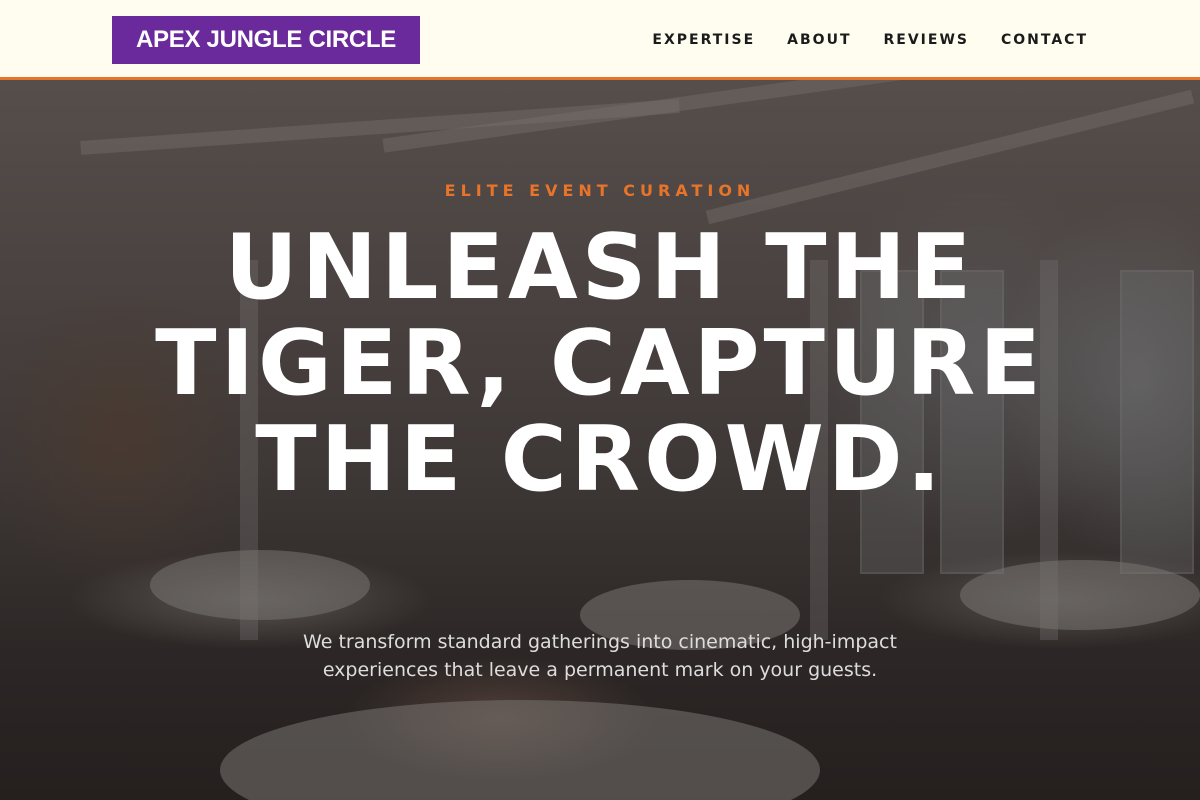 The width and height of the screenshot is (1200, 800). Describe the element at coordinates (600, 190) in the screenshot. I see `hero-eyebrow: ELITE EVENT CURATION` at that location.